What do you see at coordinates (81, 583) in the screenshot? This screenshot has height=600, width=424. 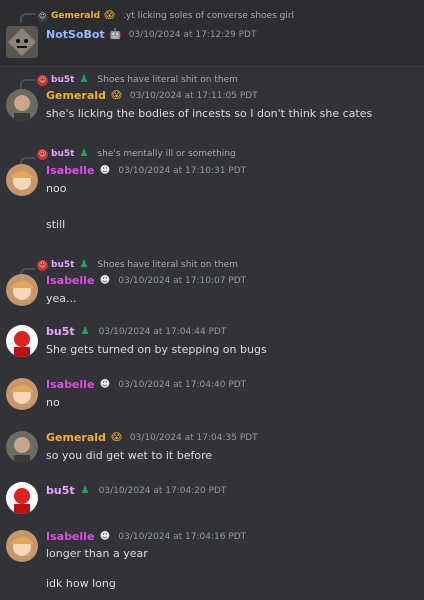 I see `message-text: idk how long` at bounding box center [81, 583].